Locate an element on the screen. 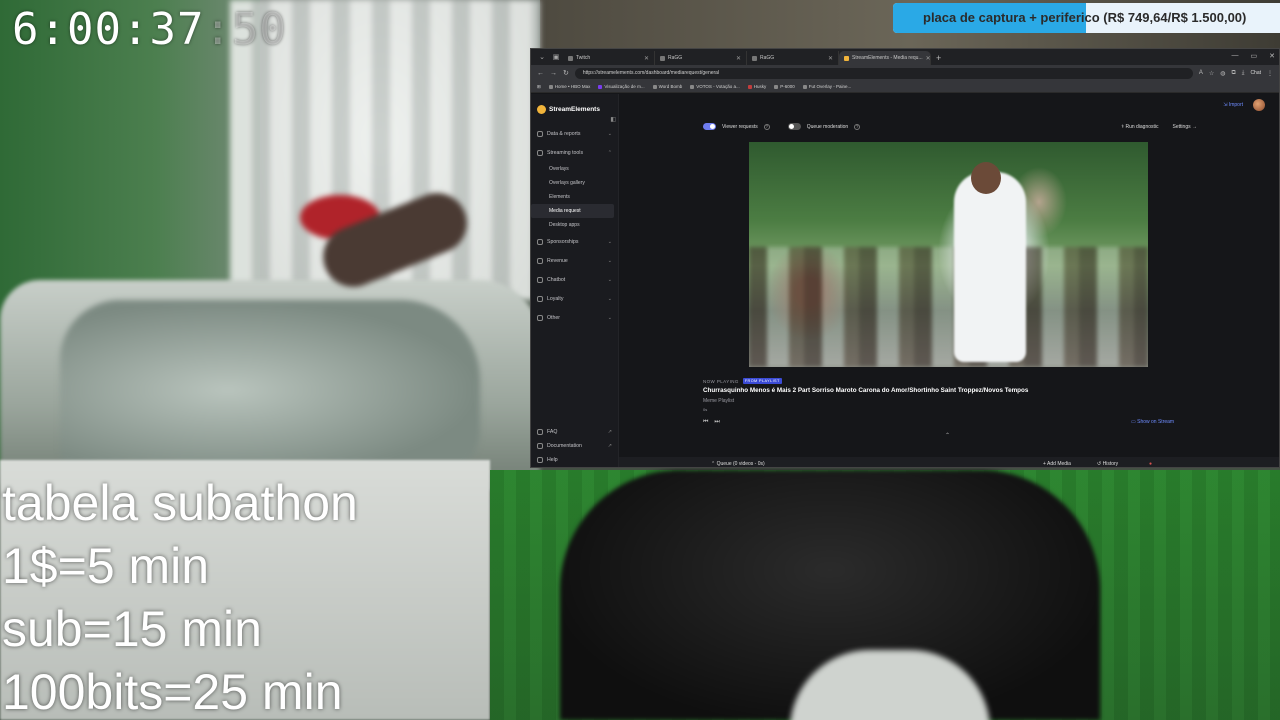 This screenshot has height=720, width=1280. queue-label: Queue (0 videos - 0s) is located at coordinates (740, 464).